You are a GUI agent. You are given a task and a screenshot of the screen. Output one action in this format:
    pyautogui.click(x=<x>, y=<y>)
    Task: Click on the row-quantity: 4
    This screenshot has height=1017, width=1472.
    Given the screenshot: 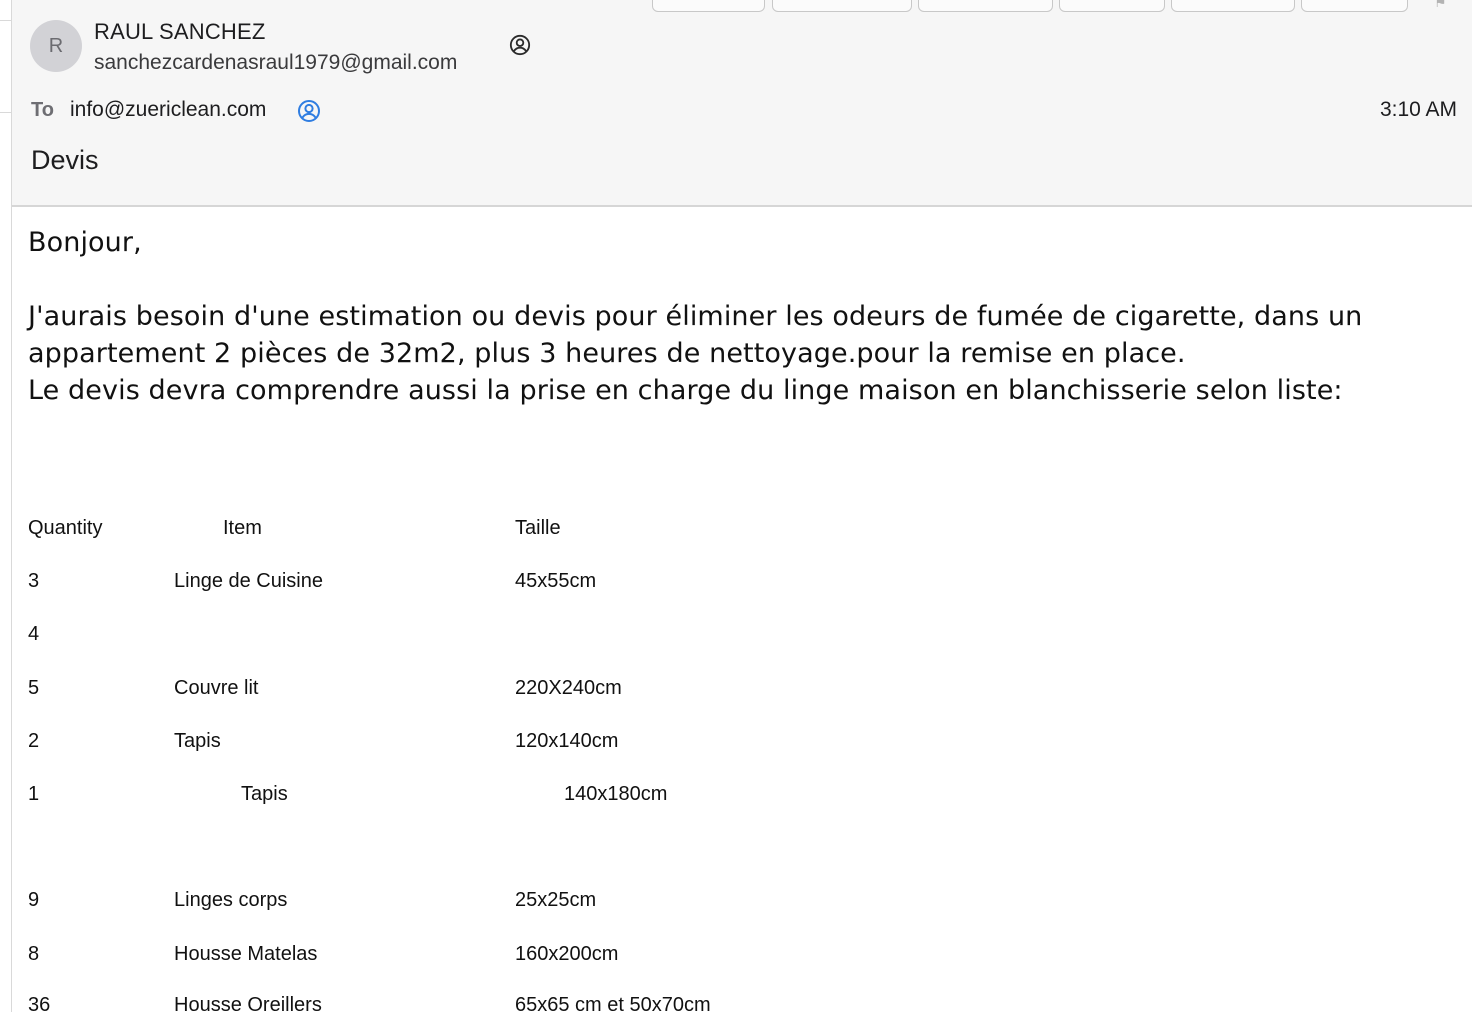 What is the action you would take?
    pyautogui.click(x=34, y=634)
    